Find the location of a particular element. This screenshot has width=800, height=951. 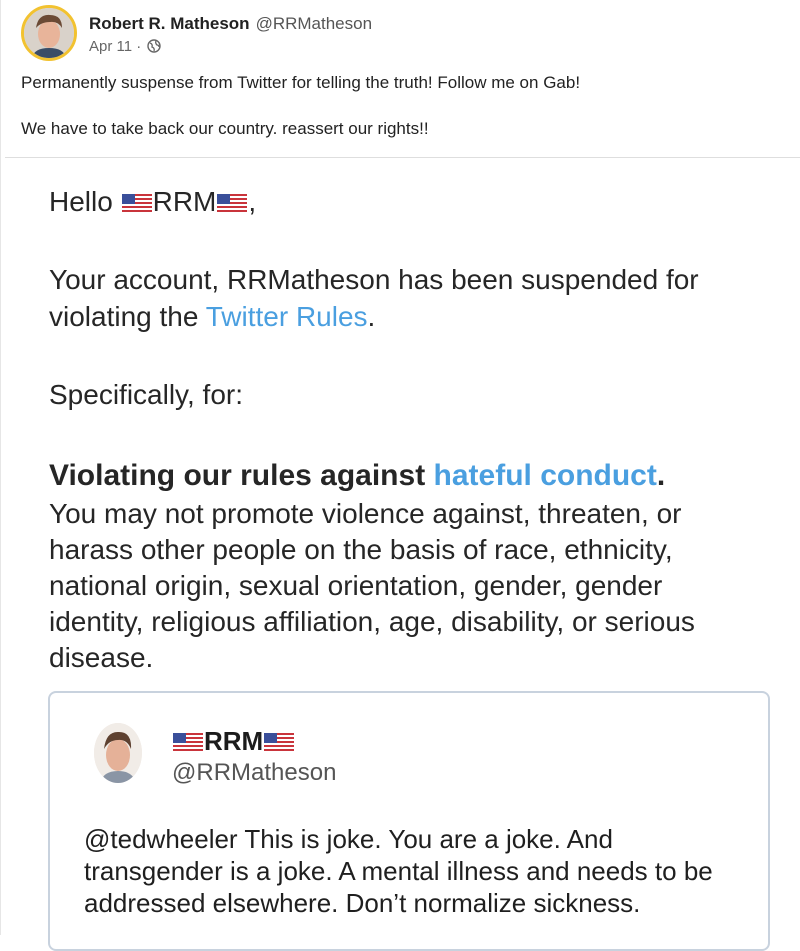

author-name-row: Robert R. Matheson @RRMatheson is located at coordinates (230, 24).